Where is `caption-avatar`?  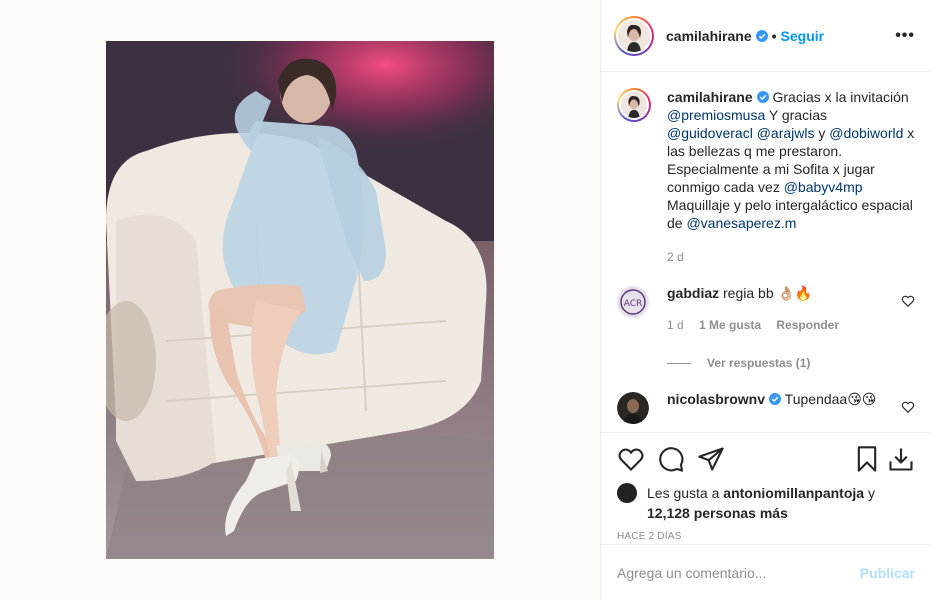 caption-avatar is located at coordinates (634, 105).